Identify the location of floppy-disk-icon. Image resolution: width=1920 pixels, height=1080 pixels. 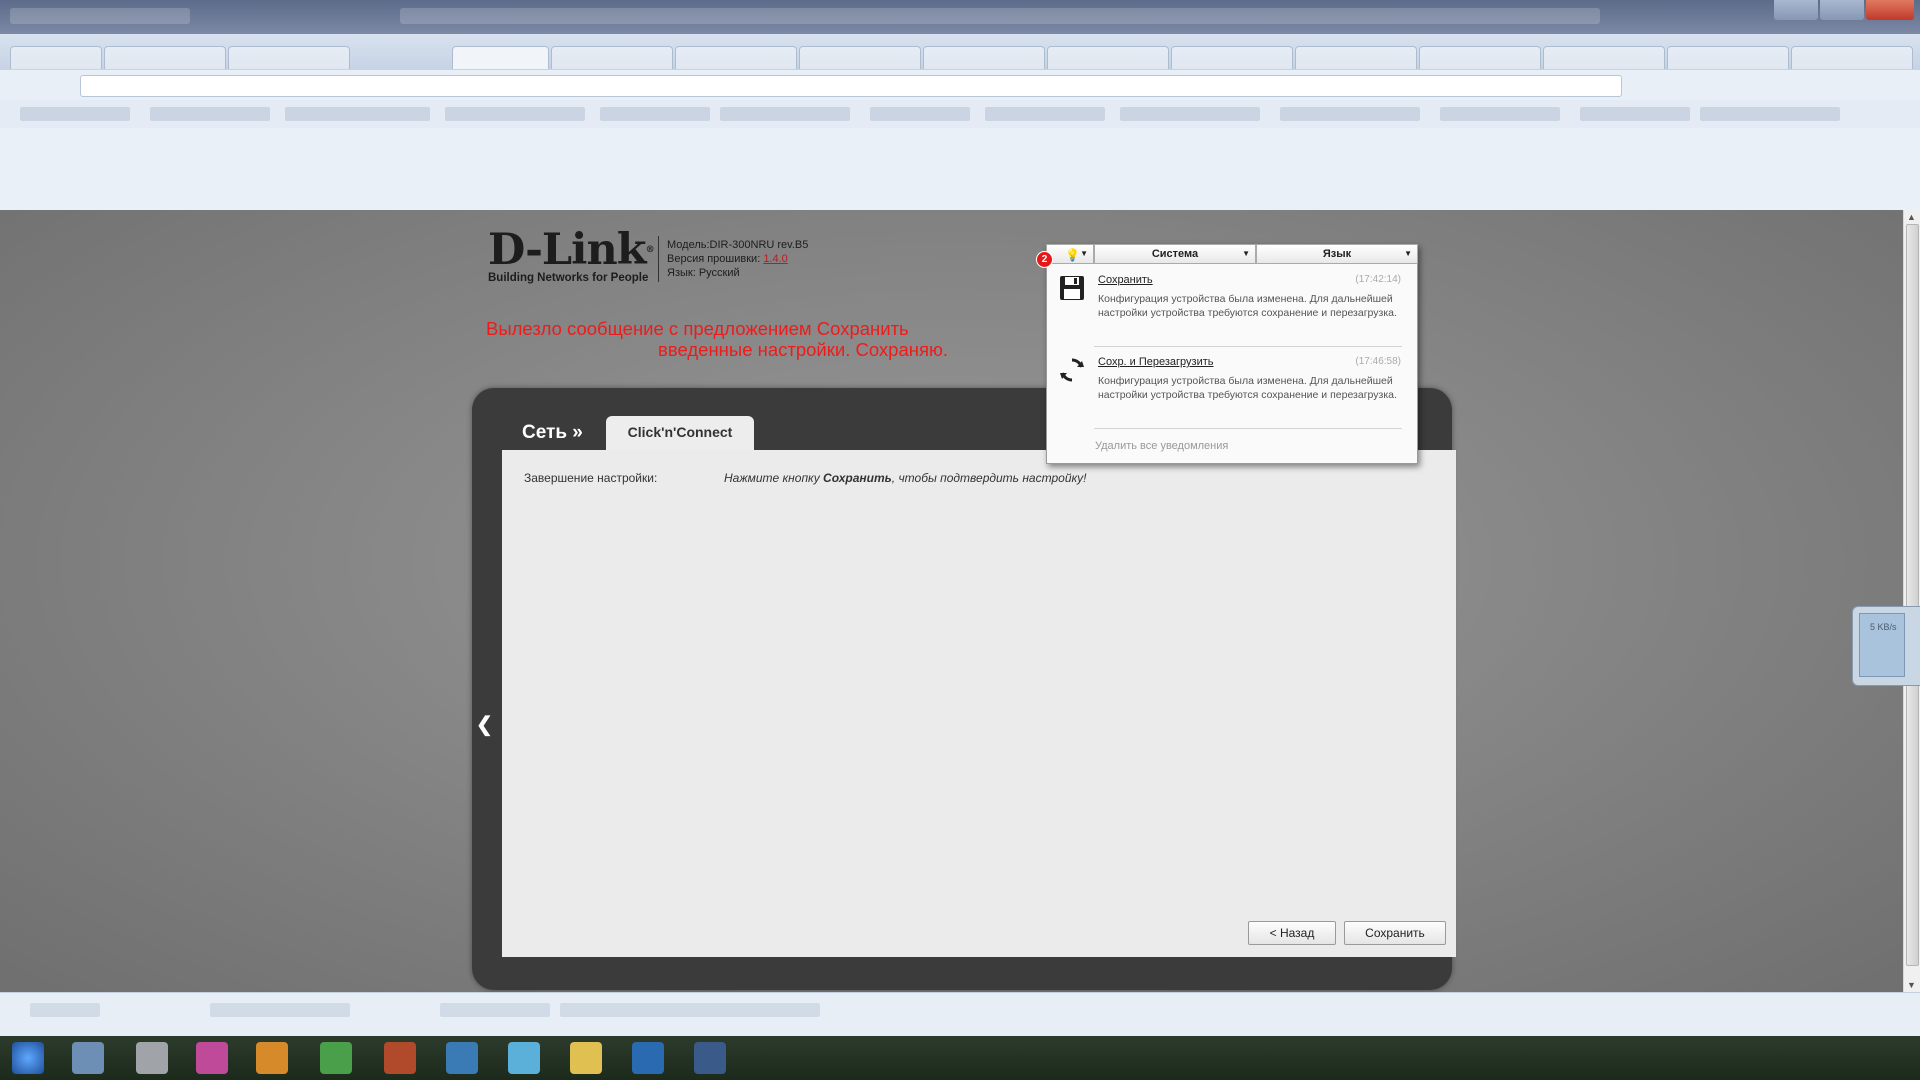
(1072, 288).